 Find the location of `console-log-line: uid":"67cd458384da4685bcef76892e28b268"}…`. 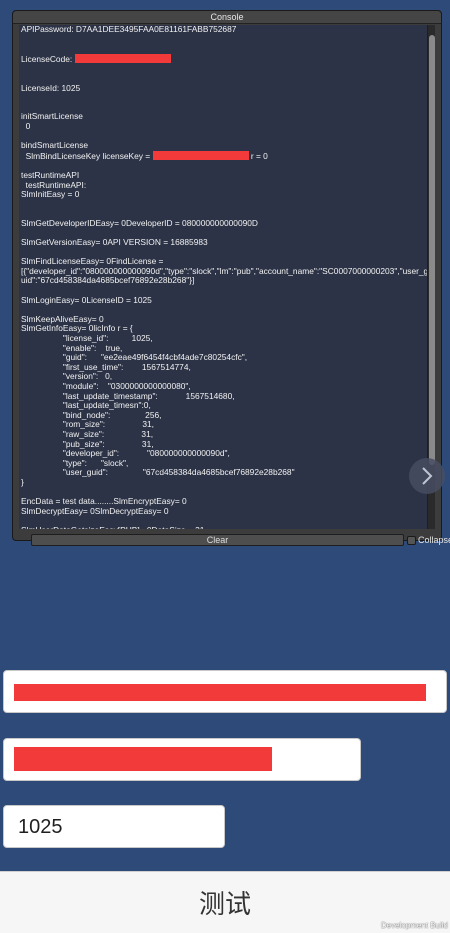

console-log-line: uid":"67cd458384da4685bcef76892e28b268"}… is located at coordinates (108, 280).